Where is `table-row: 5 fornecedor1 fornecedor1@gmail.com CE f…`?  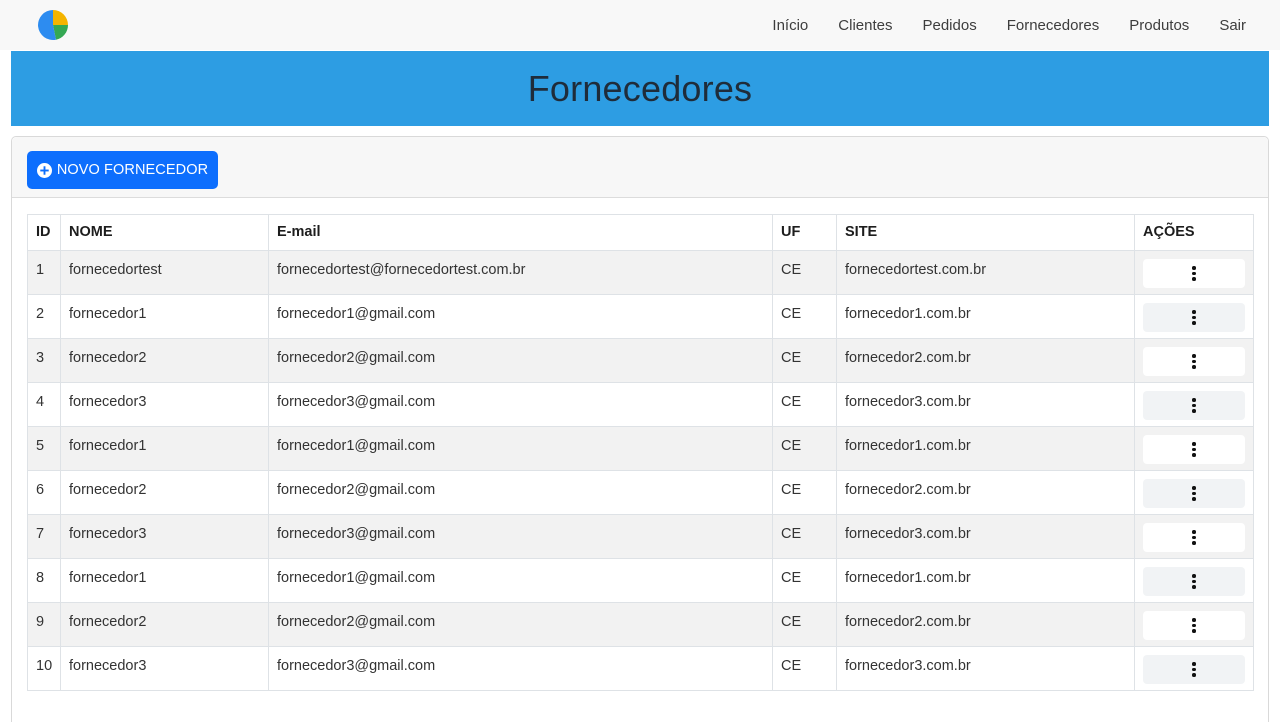
table-row: 5 fornecedor1 fornecedor1@gmail.com CE f… is located at coordinates (640, 448).